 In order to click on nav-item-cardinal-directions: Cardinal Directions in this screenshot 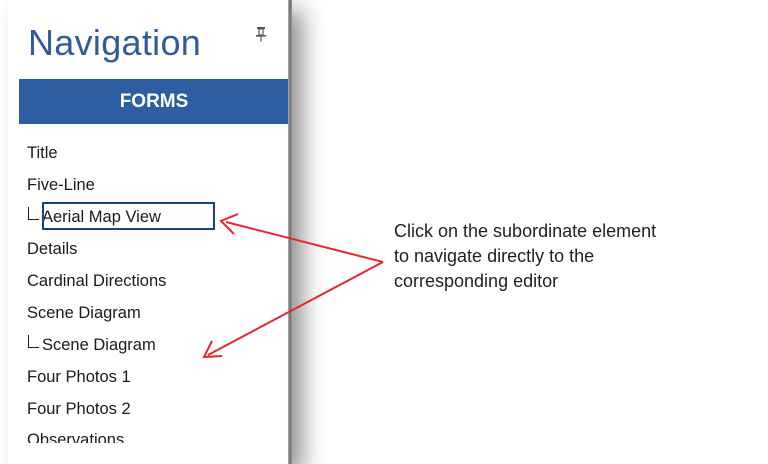, I will do `click(96, 281)`.